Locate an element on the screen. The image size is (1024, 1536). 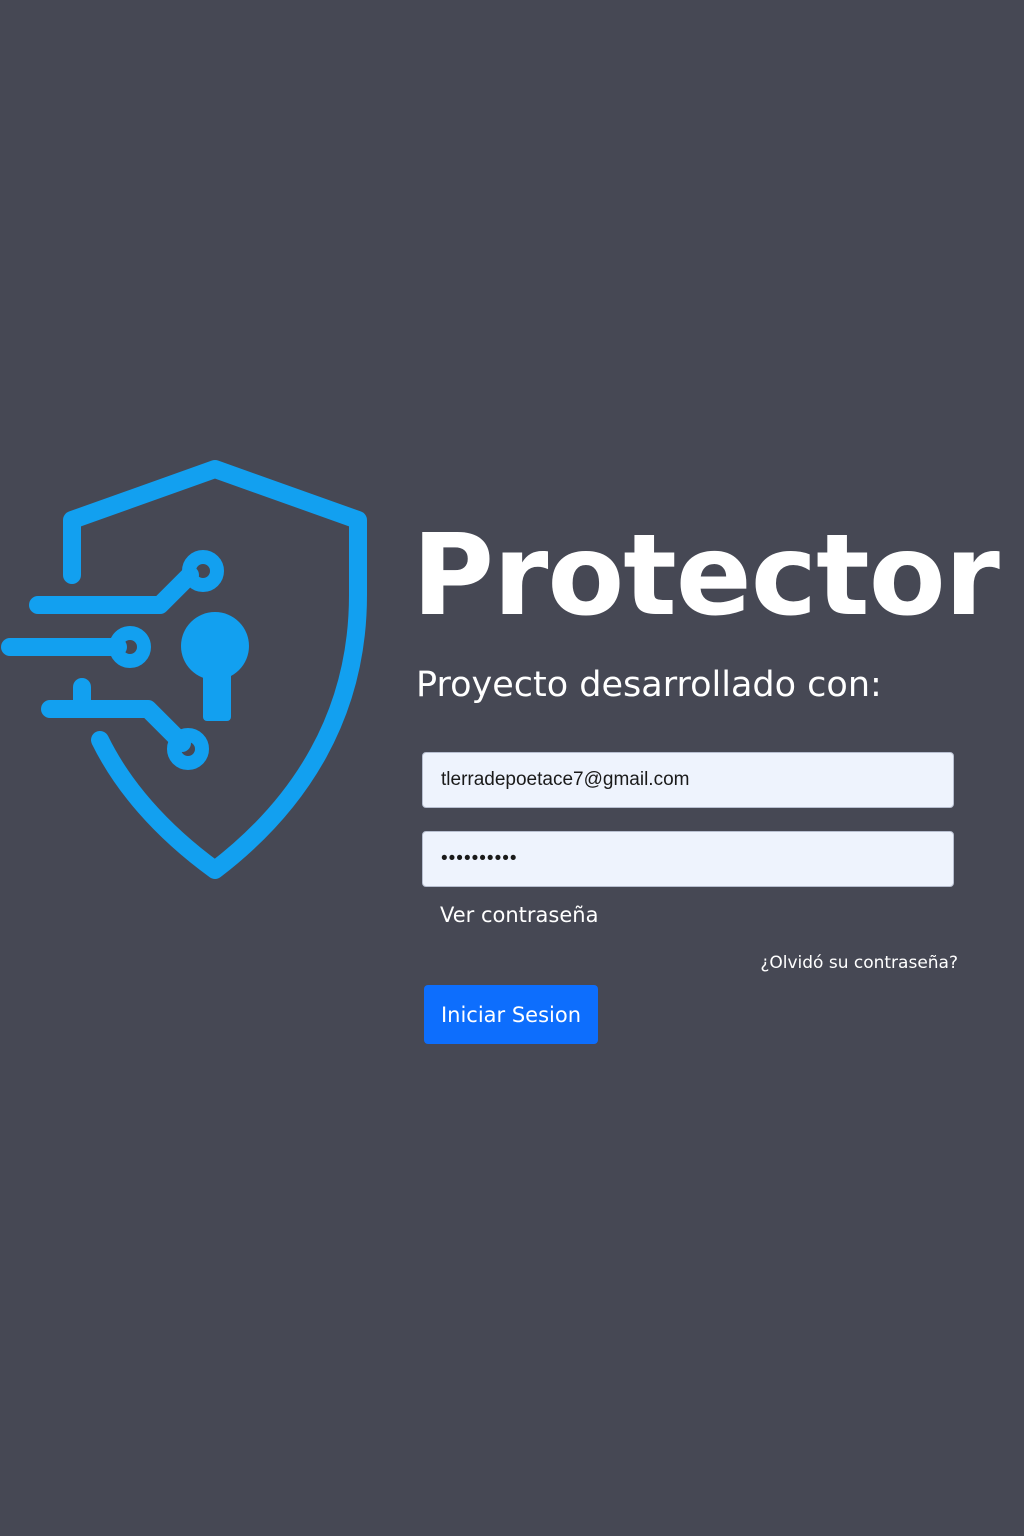
shield-keyhole-circuit-icon is located at coordinates (184, 669).